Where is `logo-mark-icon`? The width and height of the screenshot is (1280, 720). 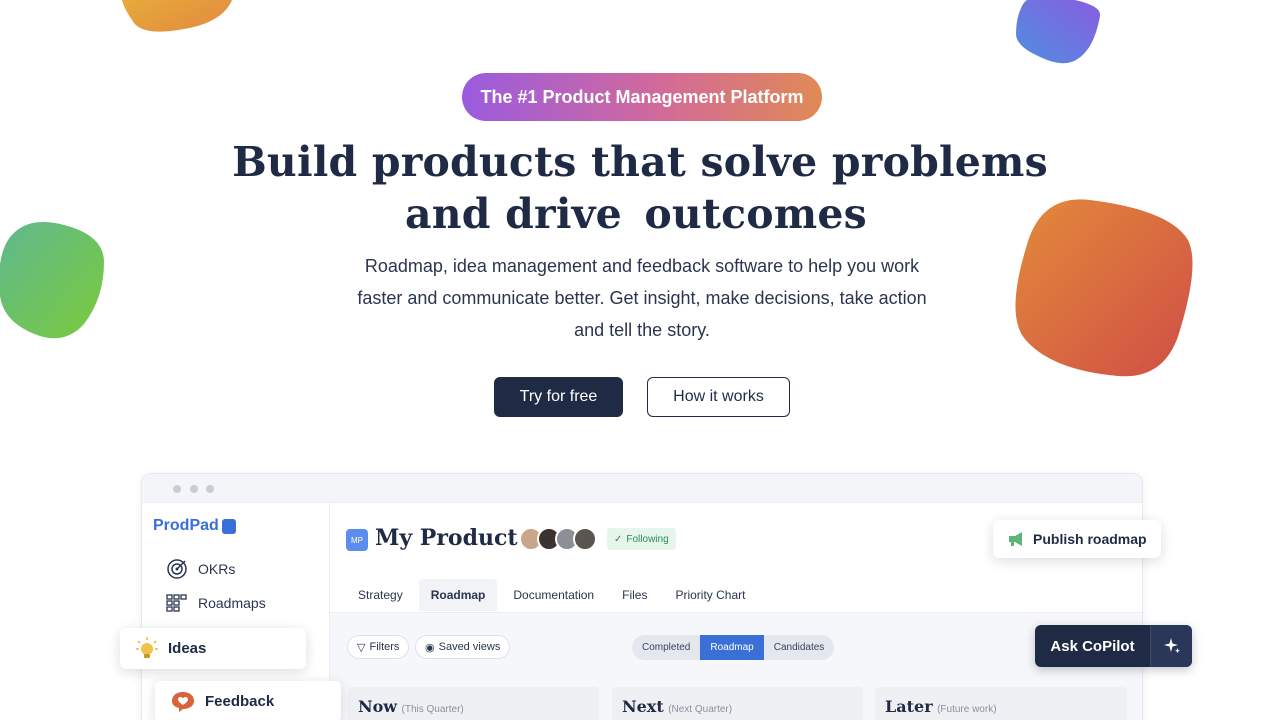 logo-mark-icon is located at coordinates (228, 526).